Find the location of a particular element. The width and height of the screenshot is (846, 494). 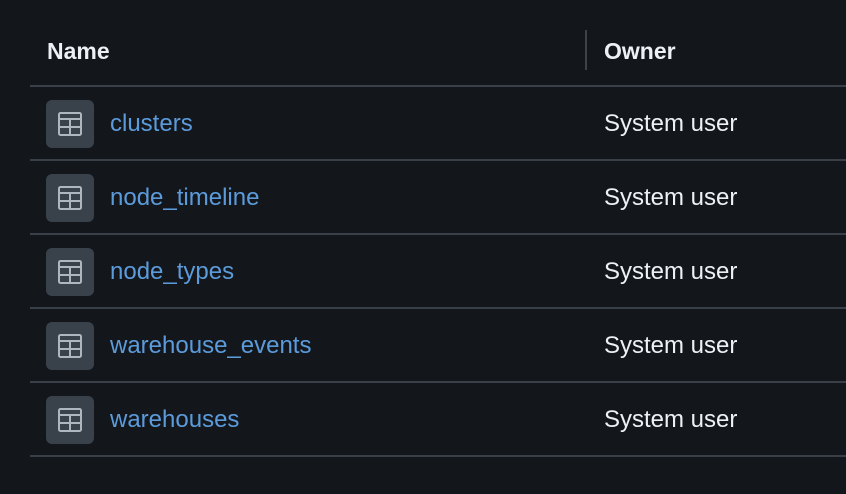

table-row: clusters System user is located at coordinates (438, 124).